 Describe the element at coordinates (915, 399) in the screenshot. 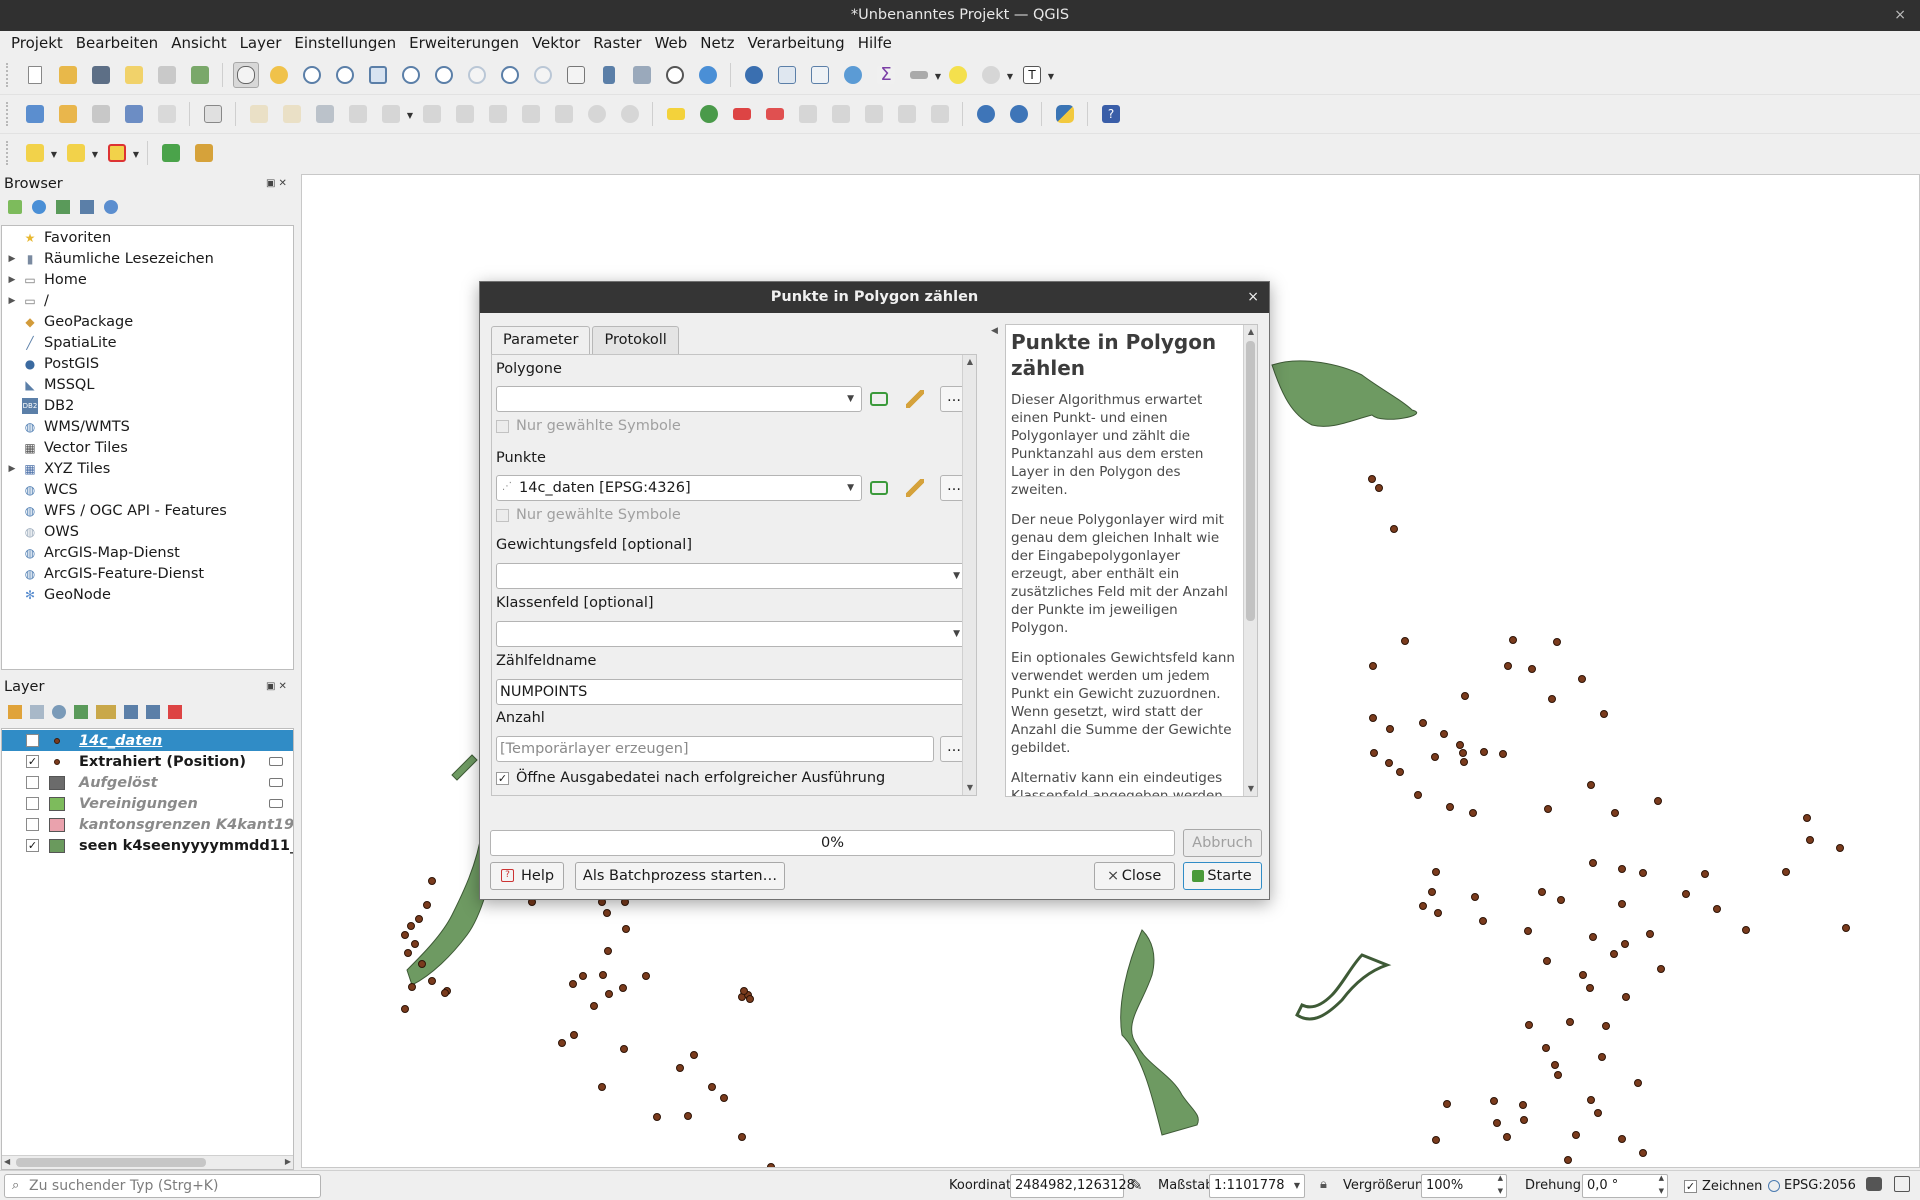

I see `advanced-options-wrench-icon` at that location.